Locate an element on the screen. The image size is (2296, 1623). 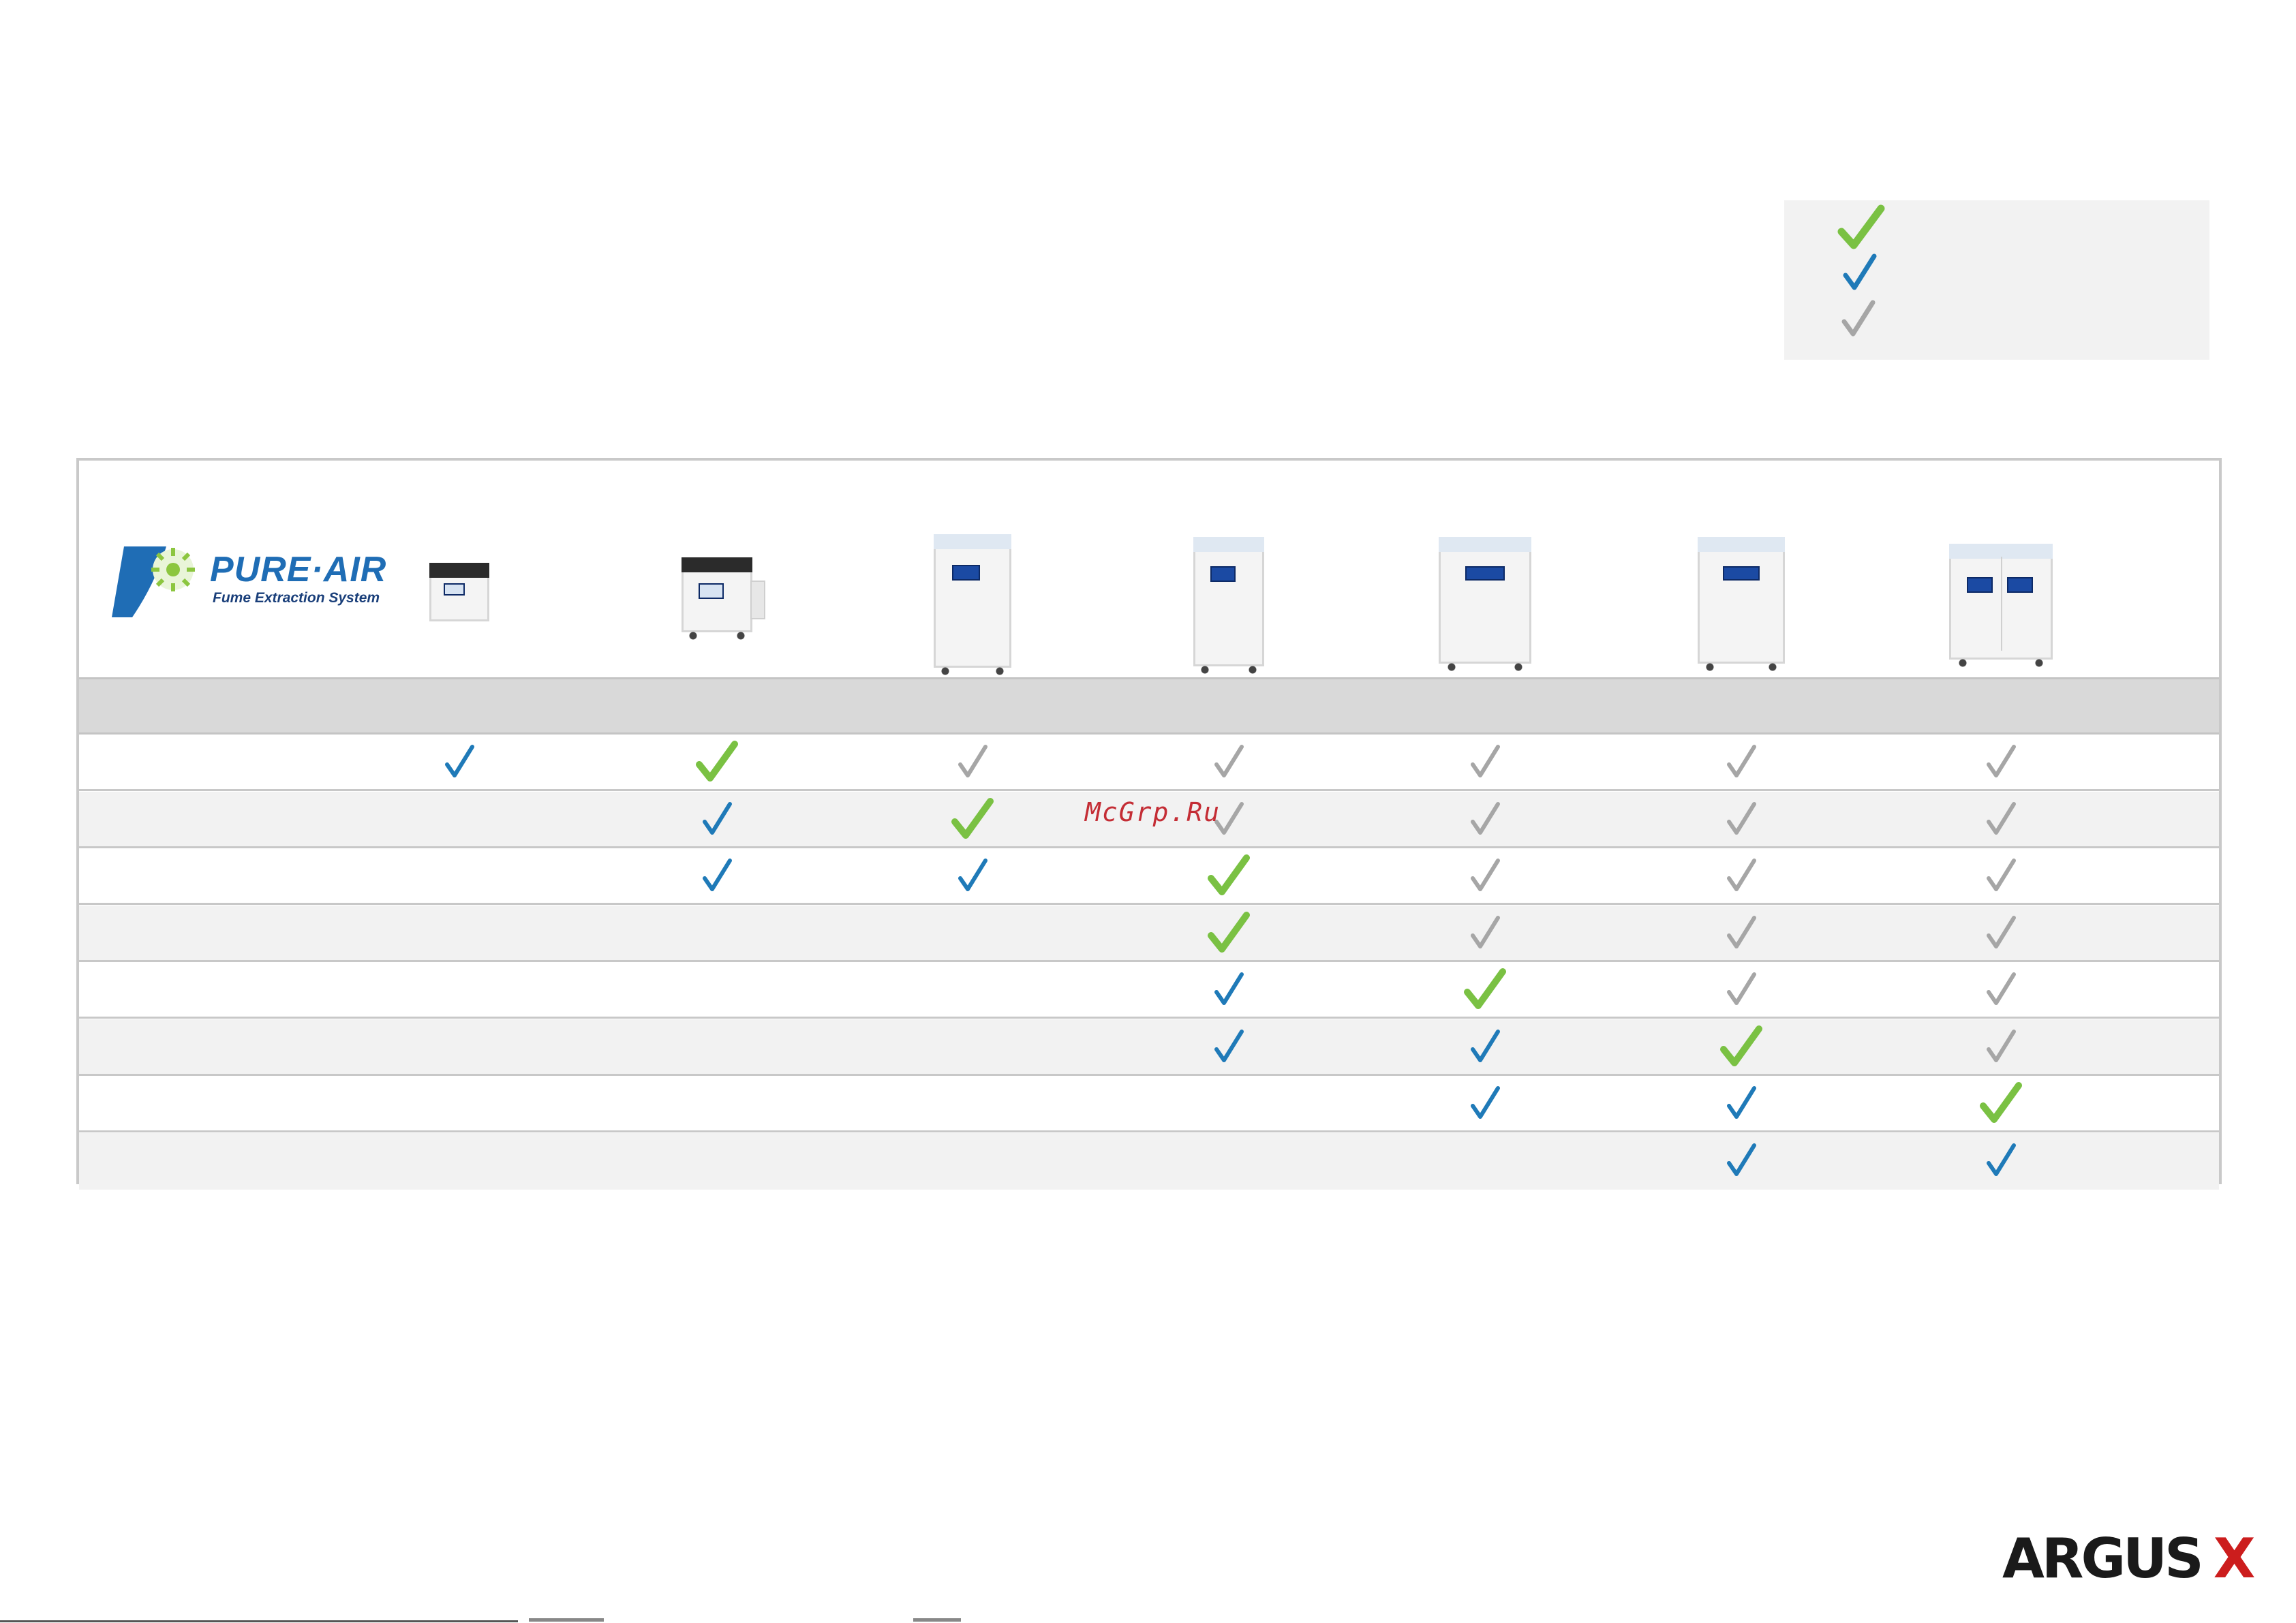
table-header-row: PURE·AIR Fume Extraction System is located at coordinates (1149, 569).